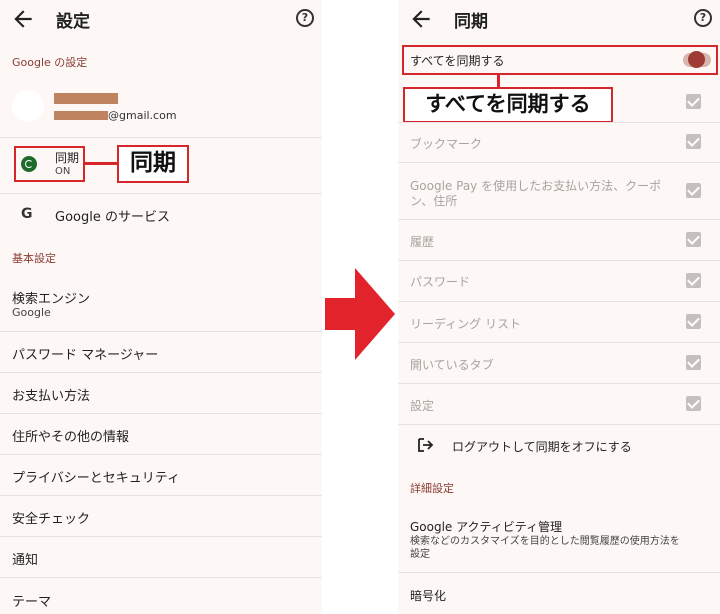 The image size is (720, 614). What do you see at coordinates (440, 282) in the screenshot?
I see `sync-item-passwords: パスワード` at bounding box center [440, 282].